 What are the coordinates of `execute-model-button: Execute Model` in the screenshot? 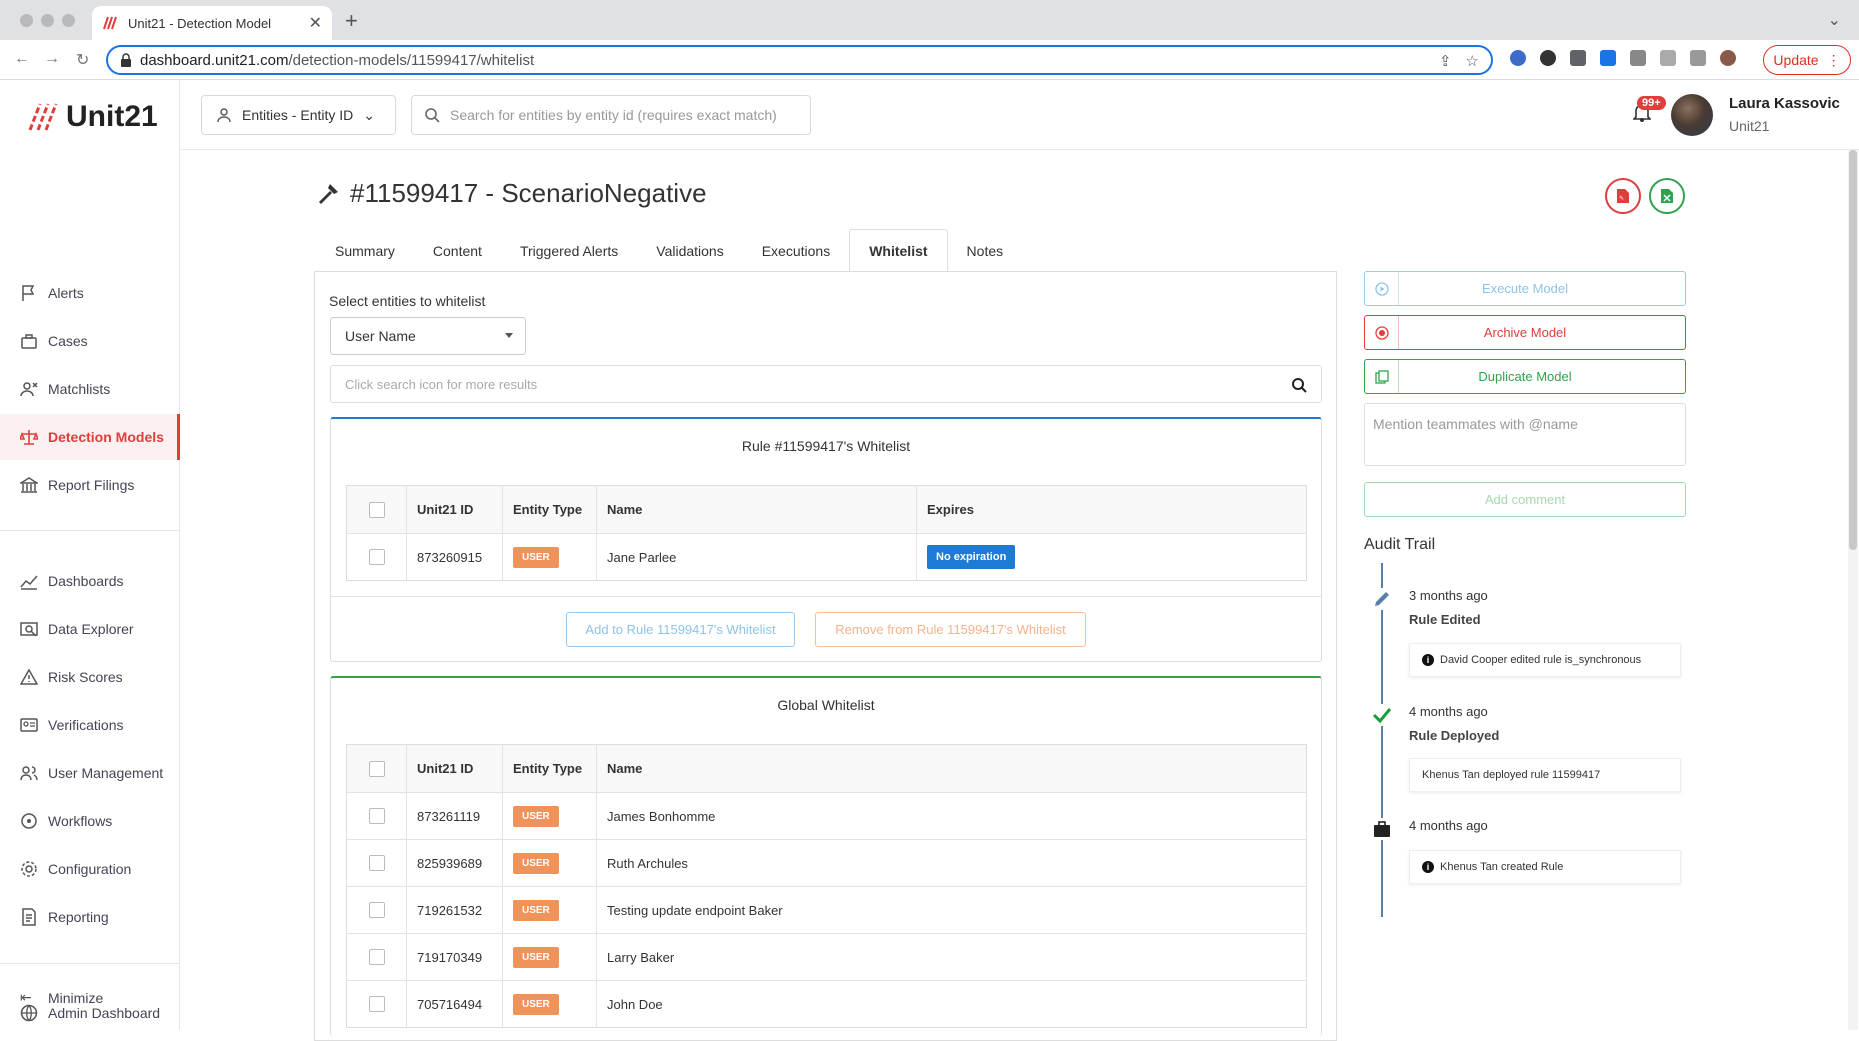 It's located at (1525, 288).